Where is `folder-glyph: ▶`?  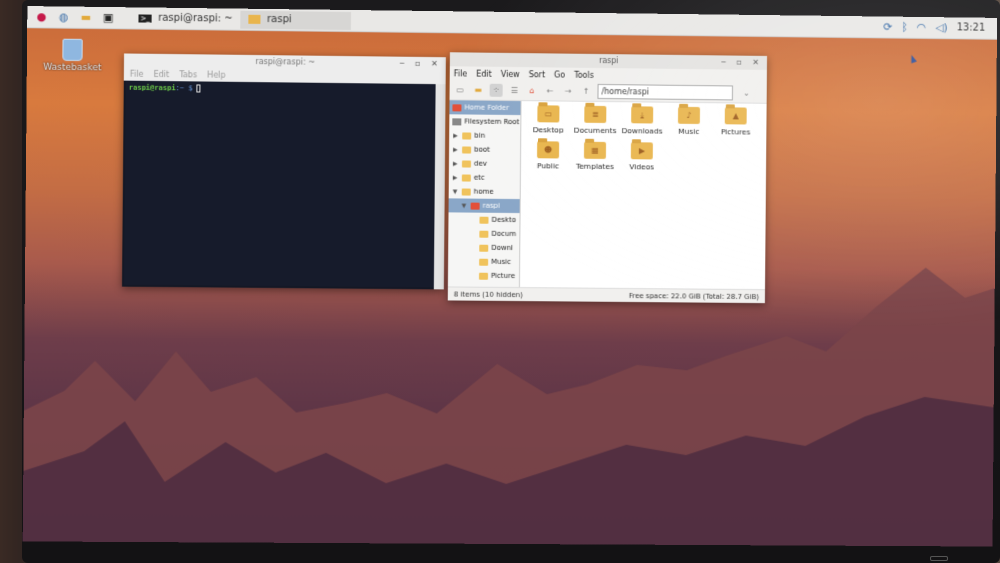 folder-glyph: ▶ is located at coordinates (641, 151).